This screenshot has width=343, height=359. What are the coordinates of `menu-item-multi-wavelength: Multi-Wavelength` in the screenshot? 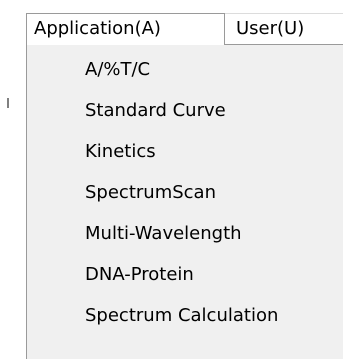 It's located at (214, 234).